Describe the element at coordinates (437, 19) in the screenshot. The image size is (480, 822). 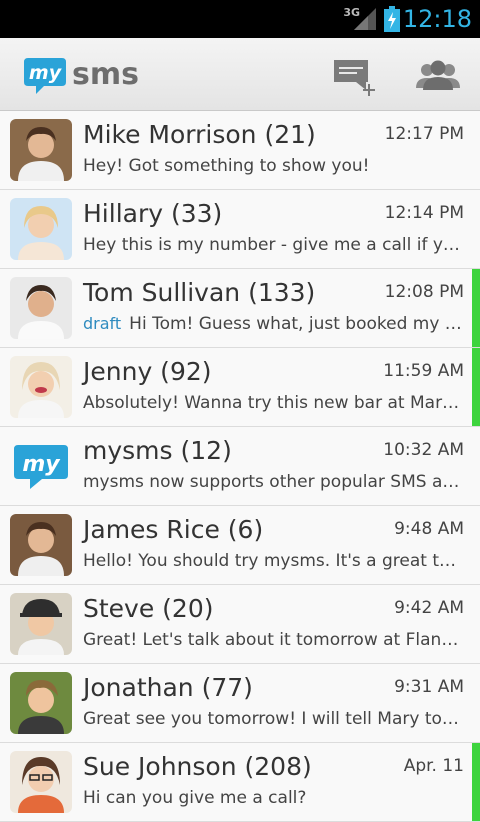
I see `clock: 12:18` at that location.